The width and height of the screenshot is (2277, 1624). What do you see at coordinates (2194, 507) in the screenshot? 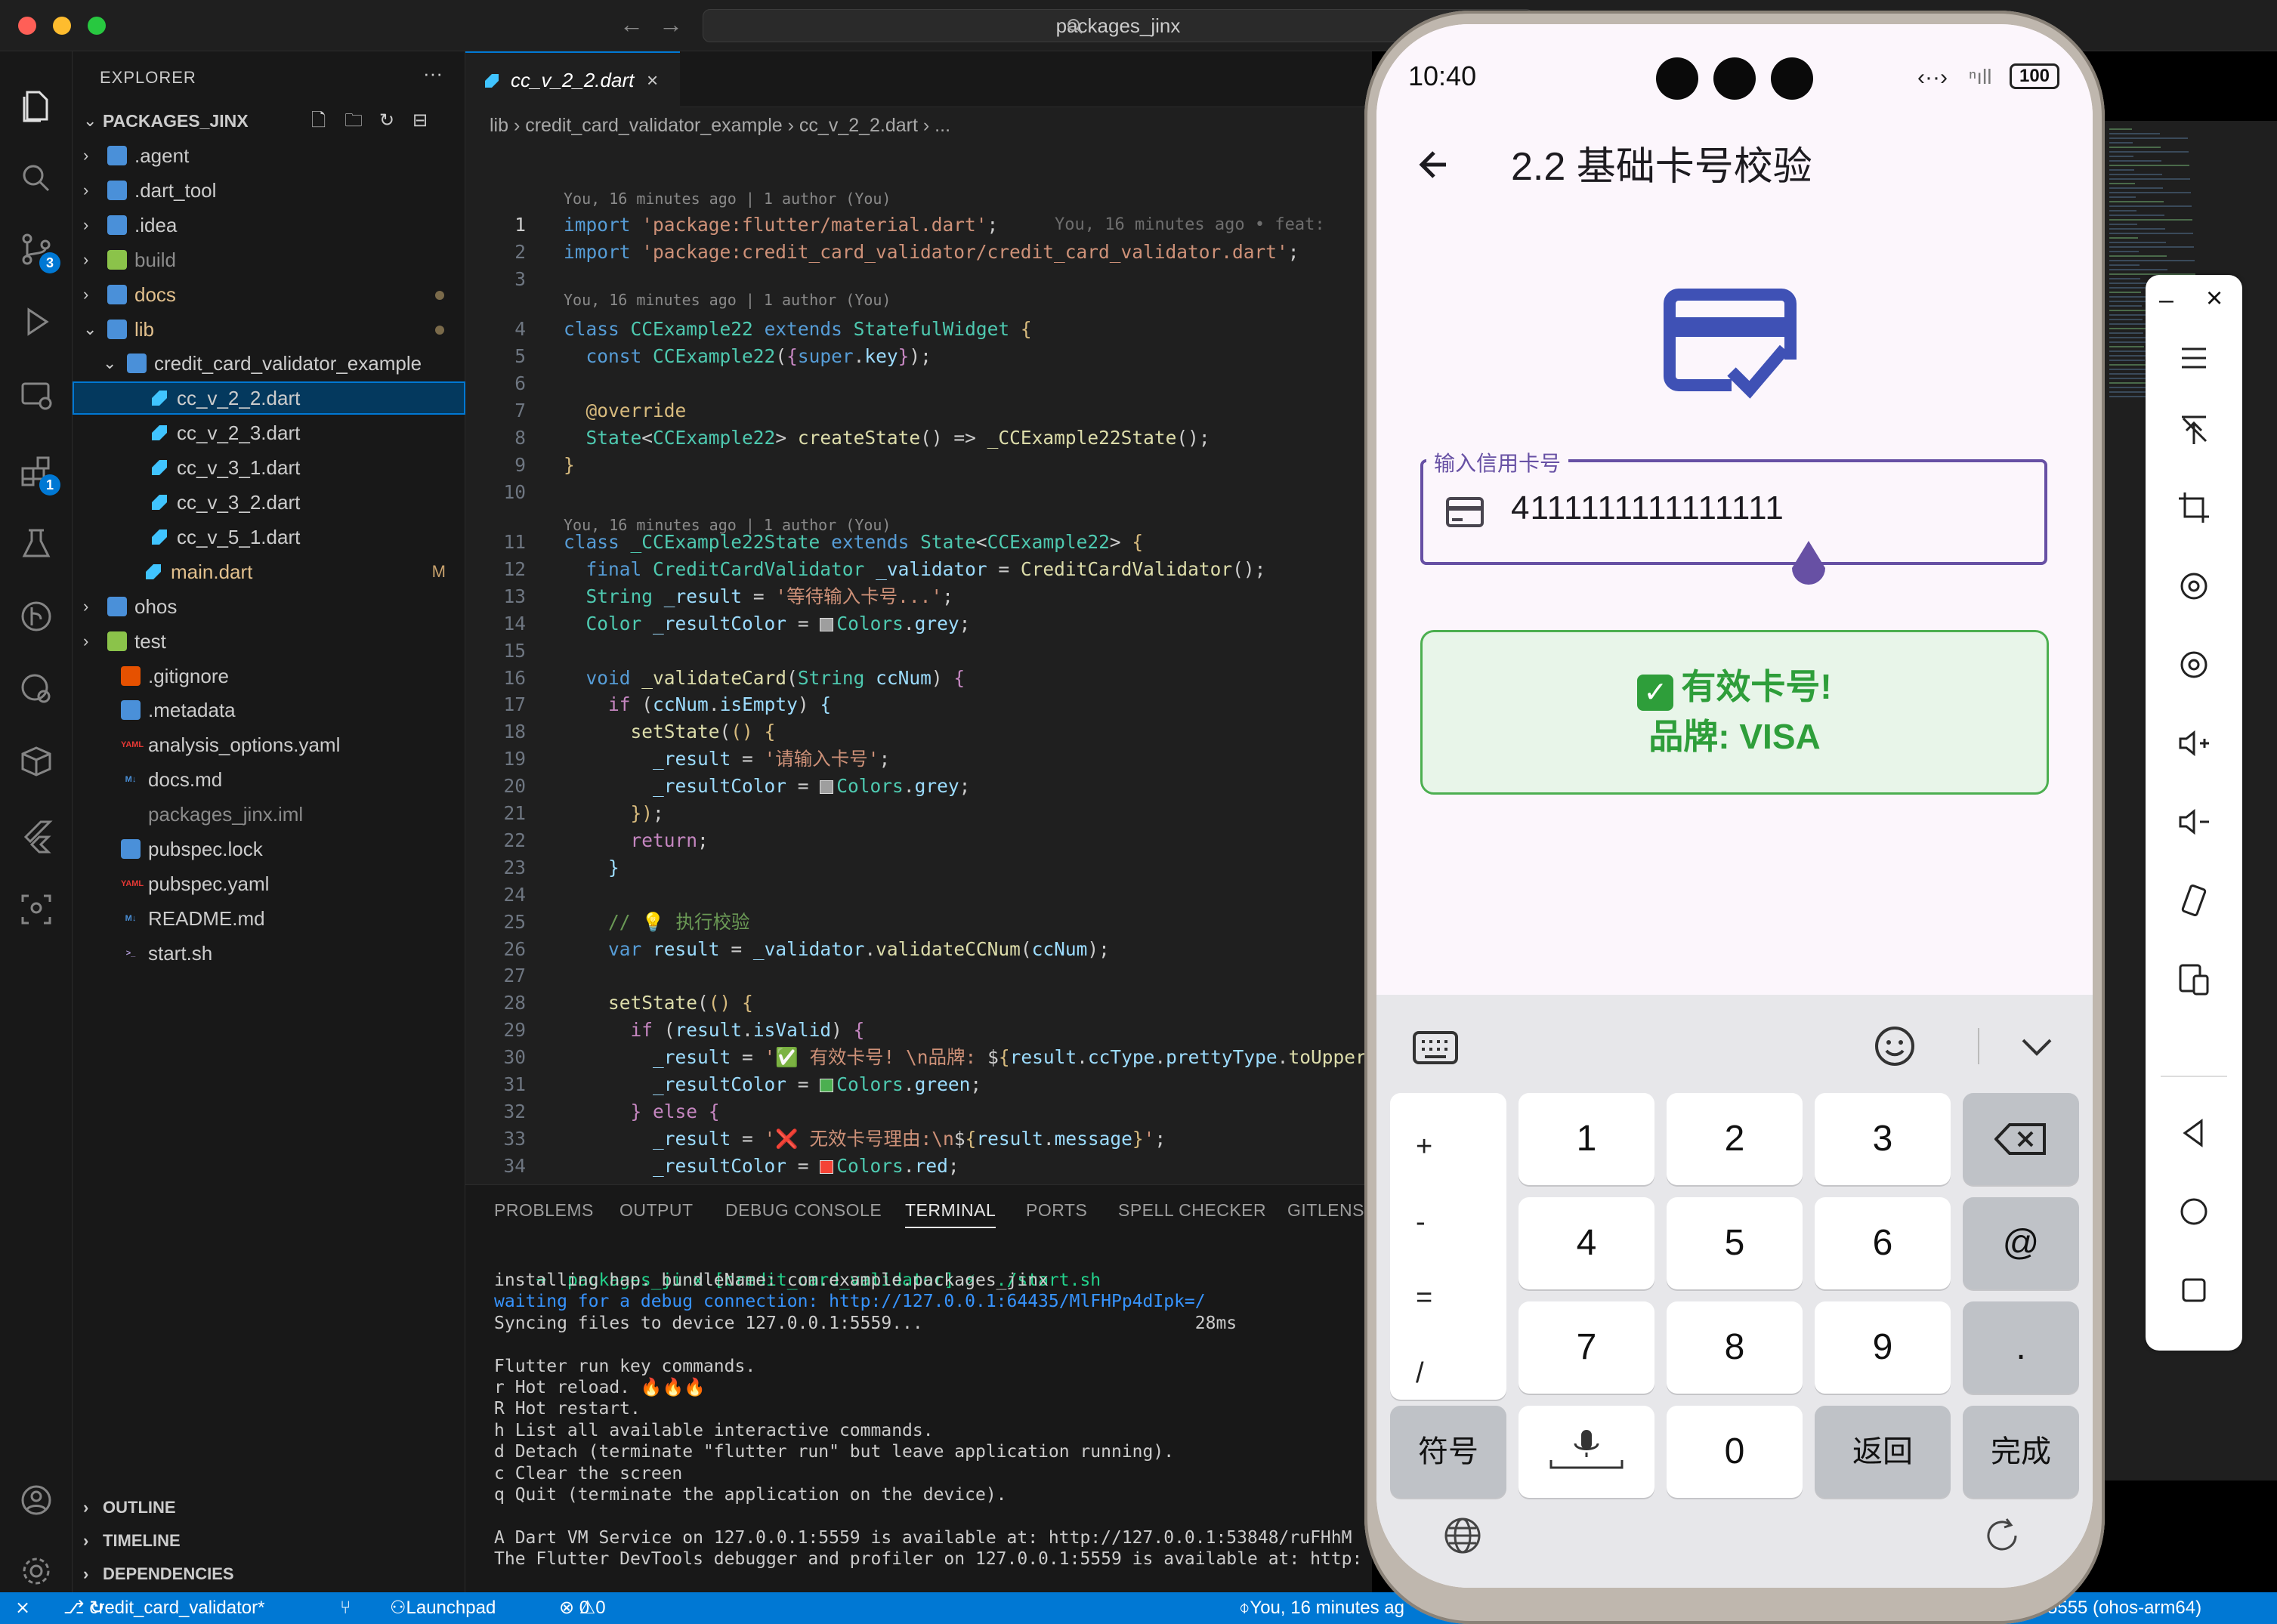
I see `crop-icon` at bounding box center [2194, 507].